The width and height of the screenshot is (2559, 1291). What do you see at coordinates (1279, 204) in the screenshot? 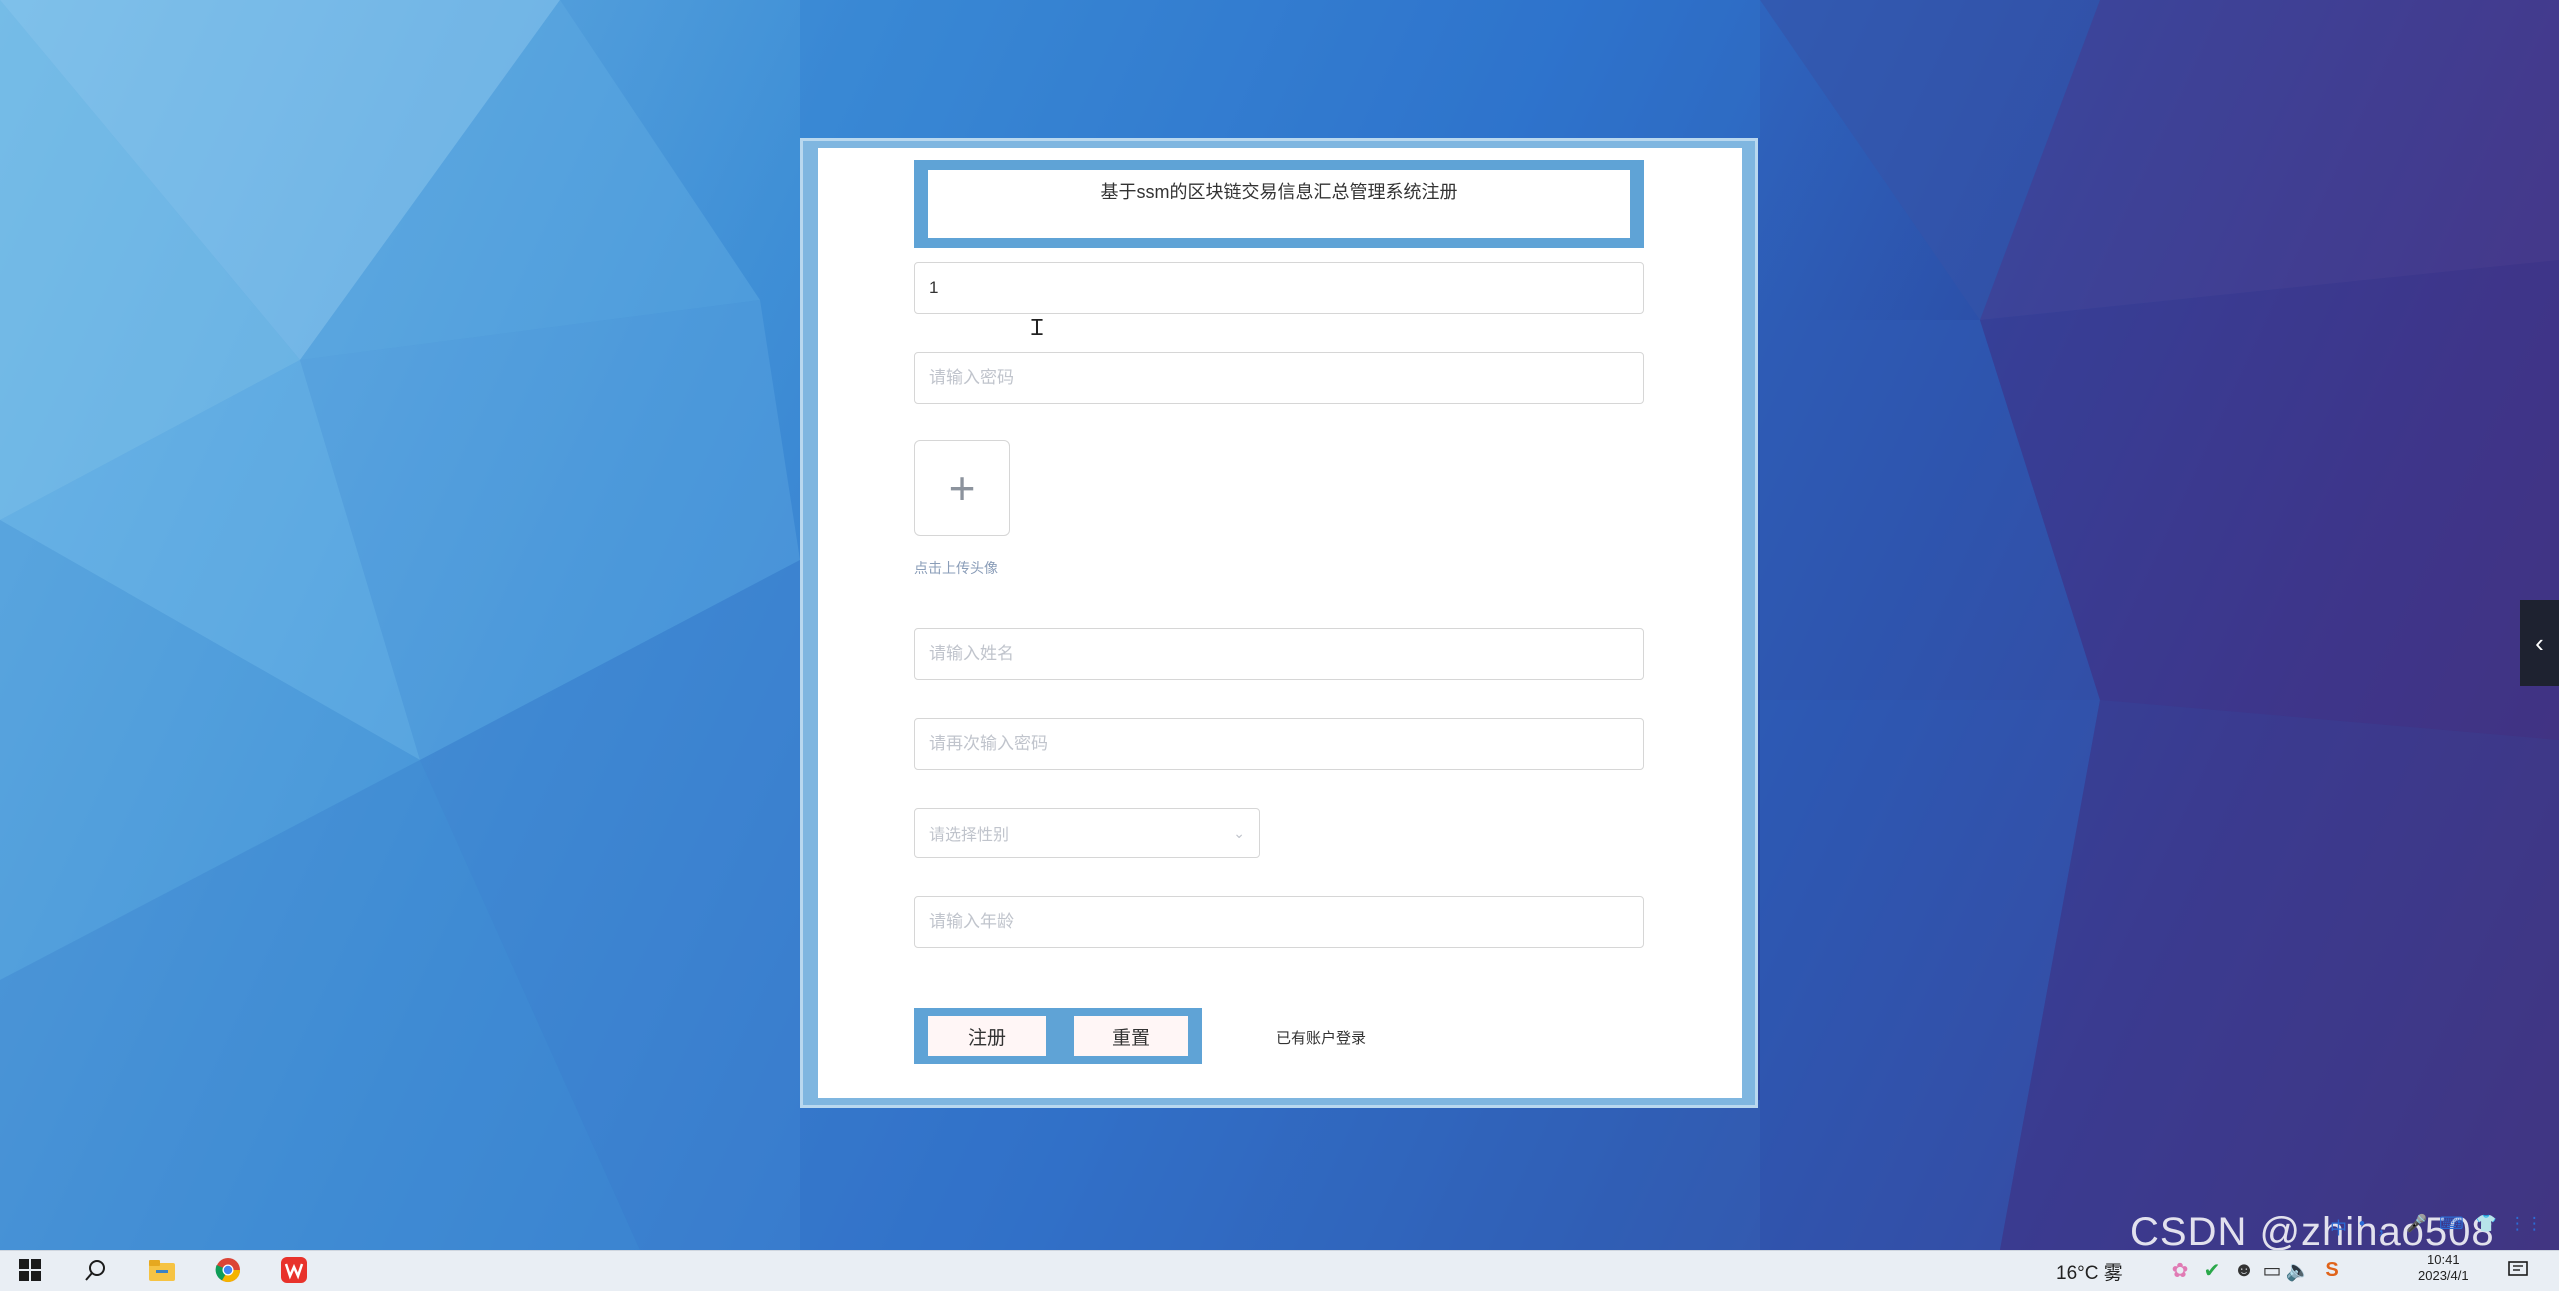
I see `form-title: 基于ssm的区块链交易信息汇总管理系统注册` at bounding box center [1279, 204].